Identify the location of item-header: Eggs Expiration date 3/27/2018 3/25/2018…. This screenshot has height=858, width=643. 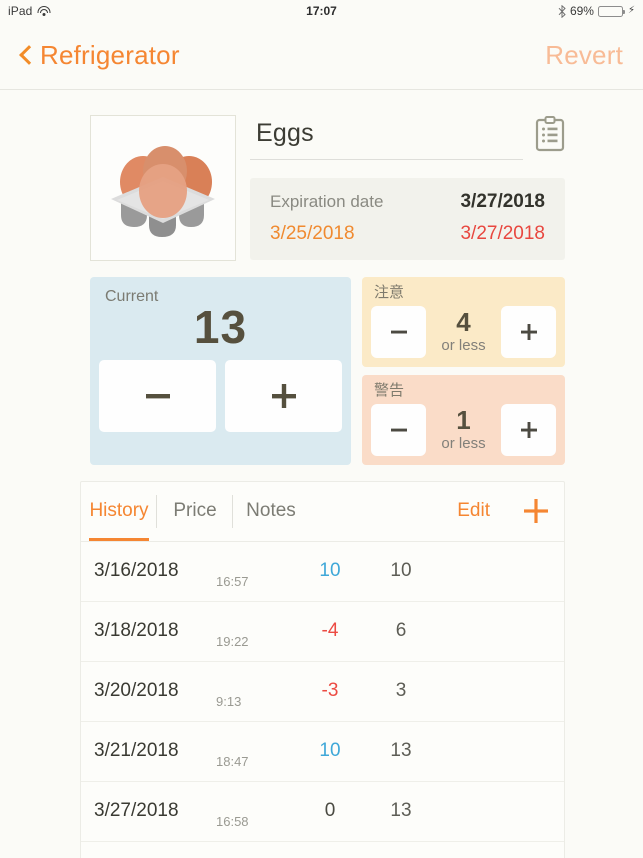
(327, 188).